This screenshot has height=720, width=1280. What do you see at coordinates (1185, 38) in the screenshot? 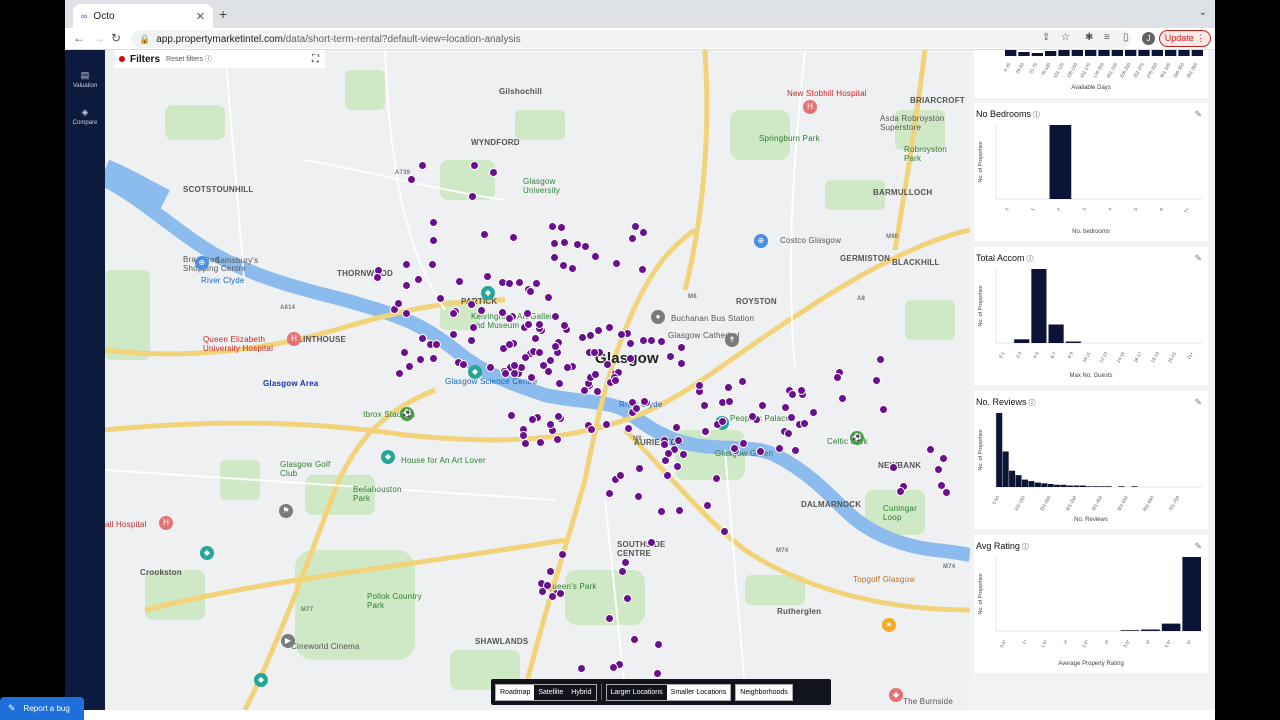
I see `update-button: Update ⋮` at bounding box center [1185, 38].